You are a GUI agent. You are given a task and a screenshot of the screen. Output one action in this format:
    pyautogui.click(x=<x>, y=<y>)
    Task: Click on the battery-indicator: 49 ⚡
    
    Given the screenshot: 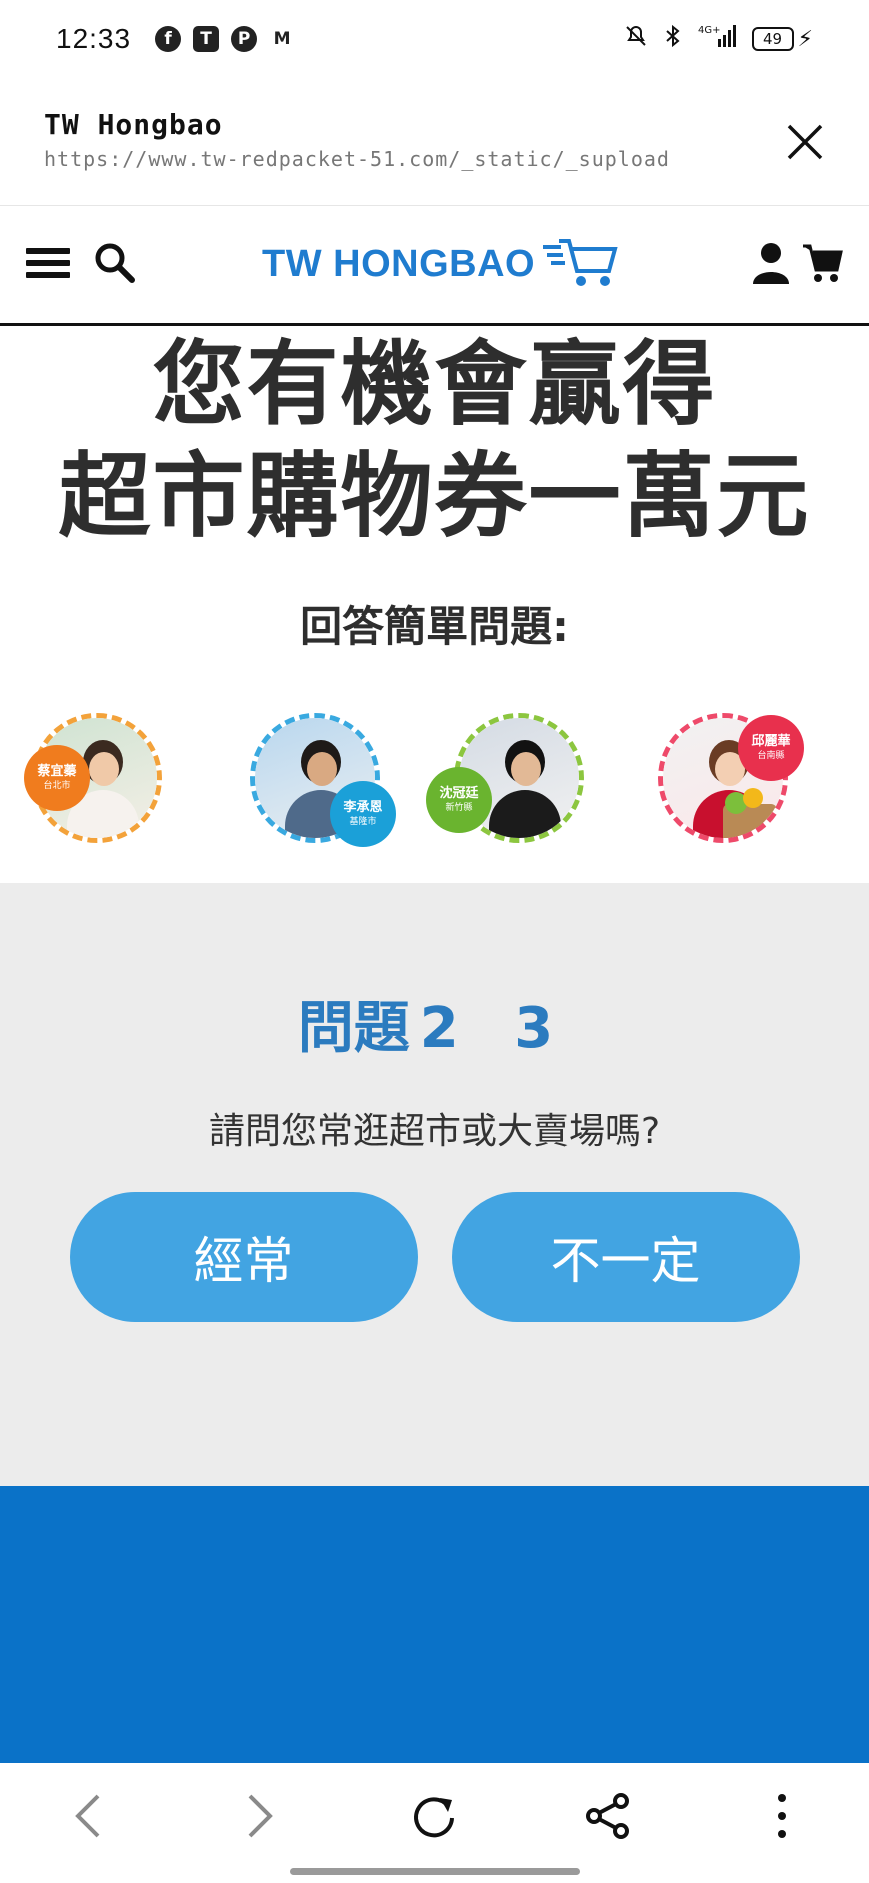 What is the action you would take?
    pyautogui.click(x=782, y=39)
    